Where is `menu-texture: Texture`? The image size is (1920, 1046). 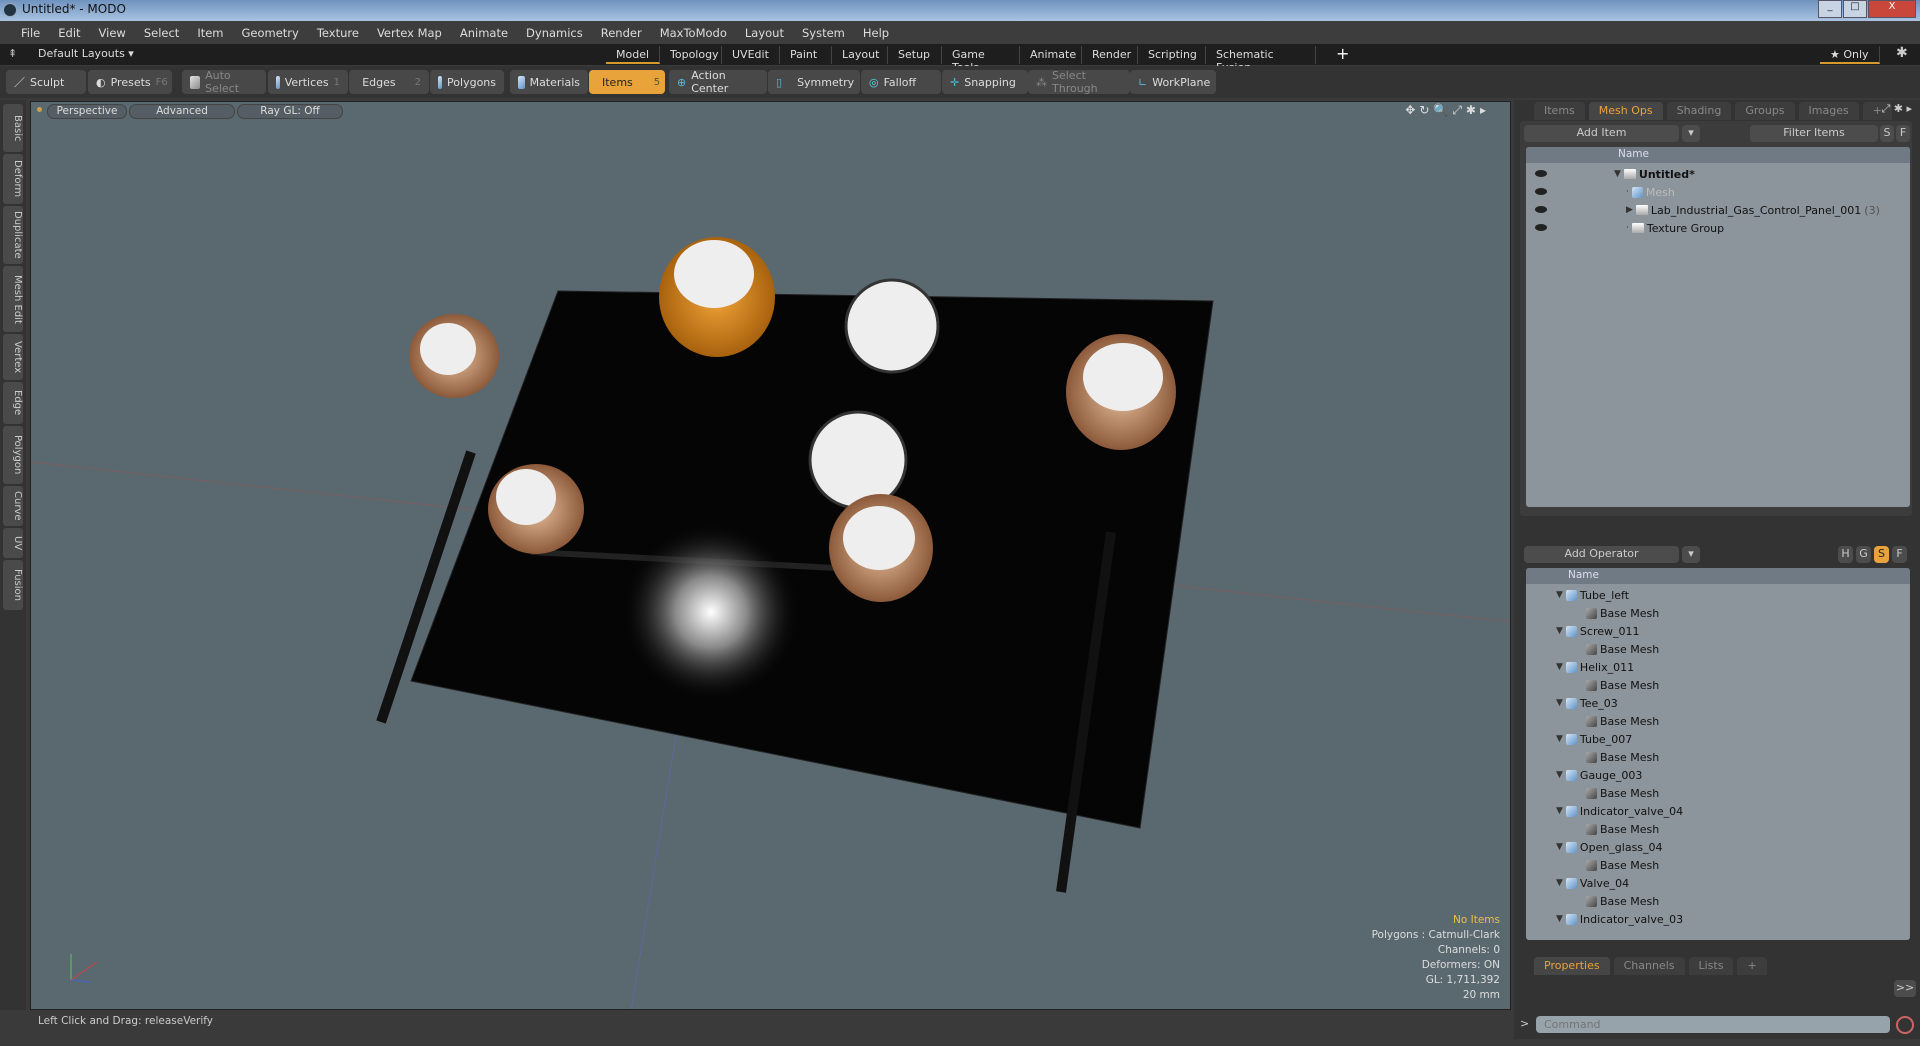 menu-texture: Texture is located at coordinates (338, 33).